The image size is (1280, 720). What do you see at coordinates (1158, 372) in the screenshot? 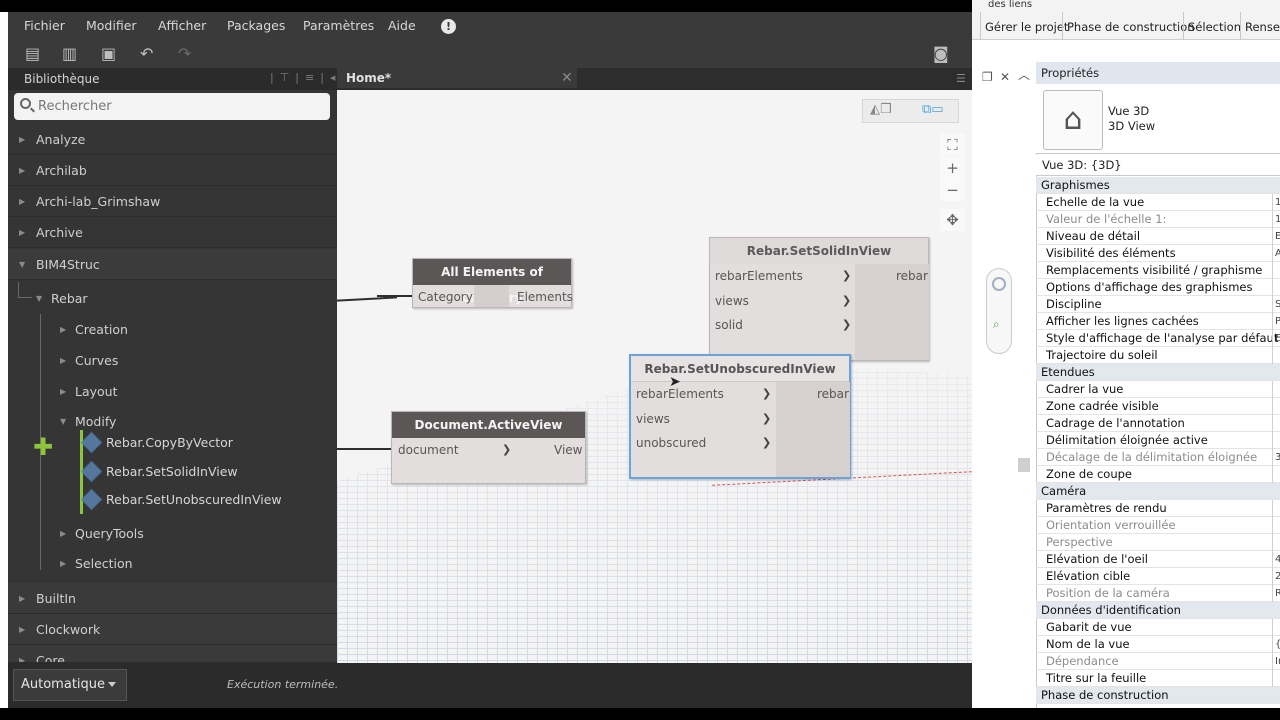
I see `property-group: Etendues` at bounding box center [1158, 372].